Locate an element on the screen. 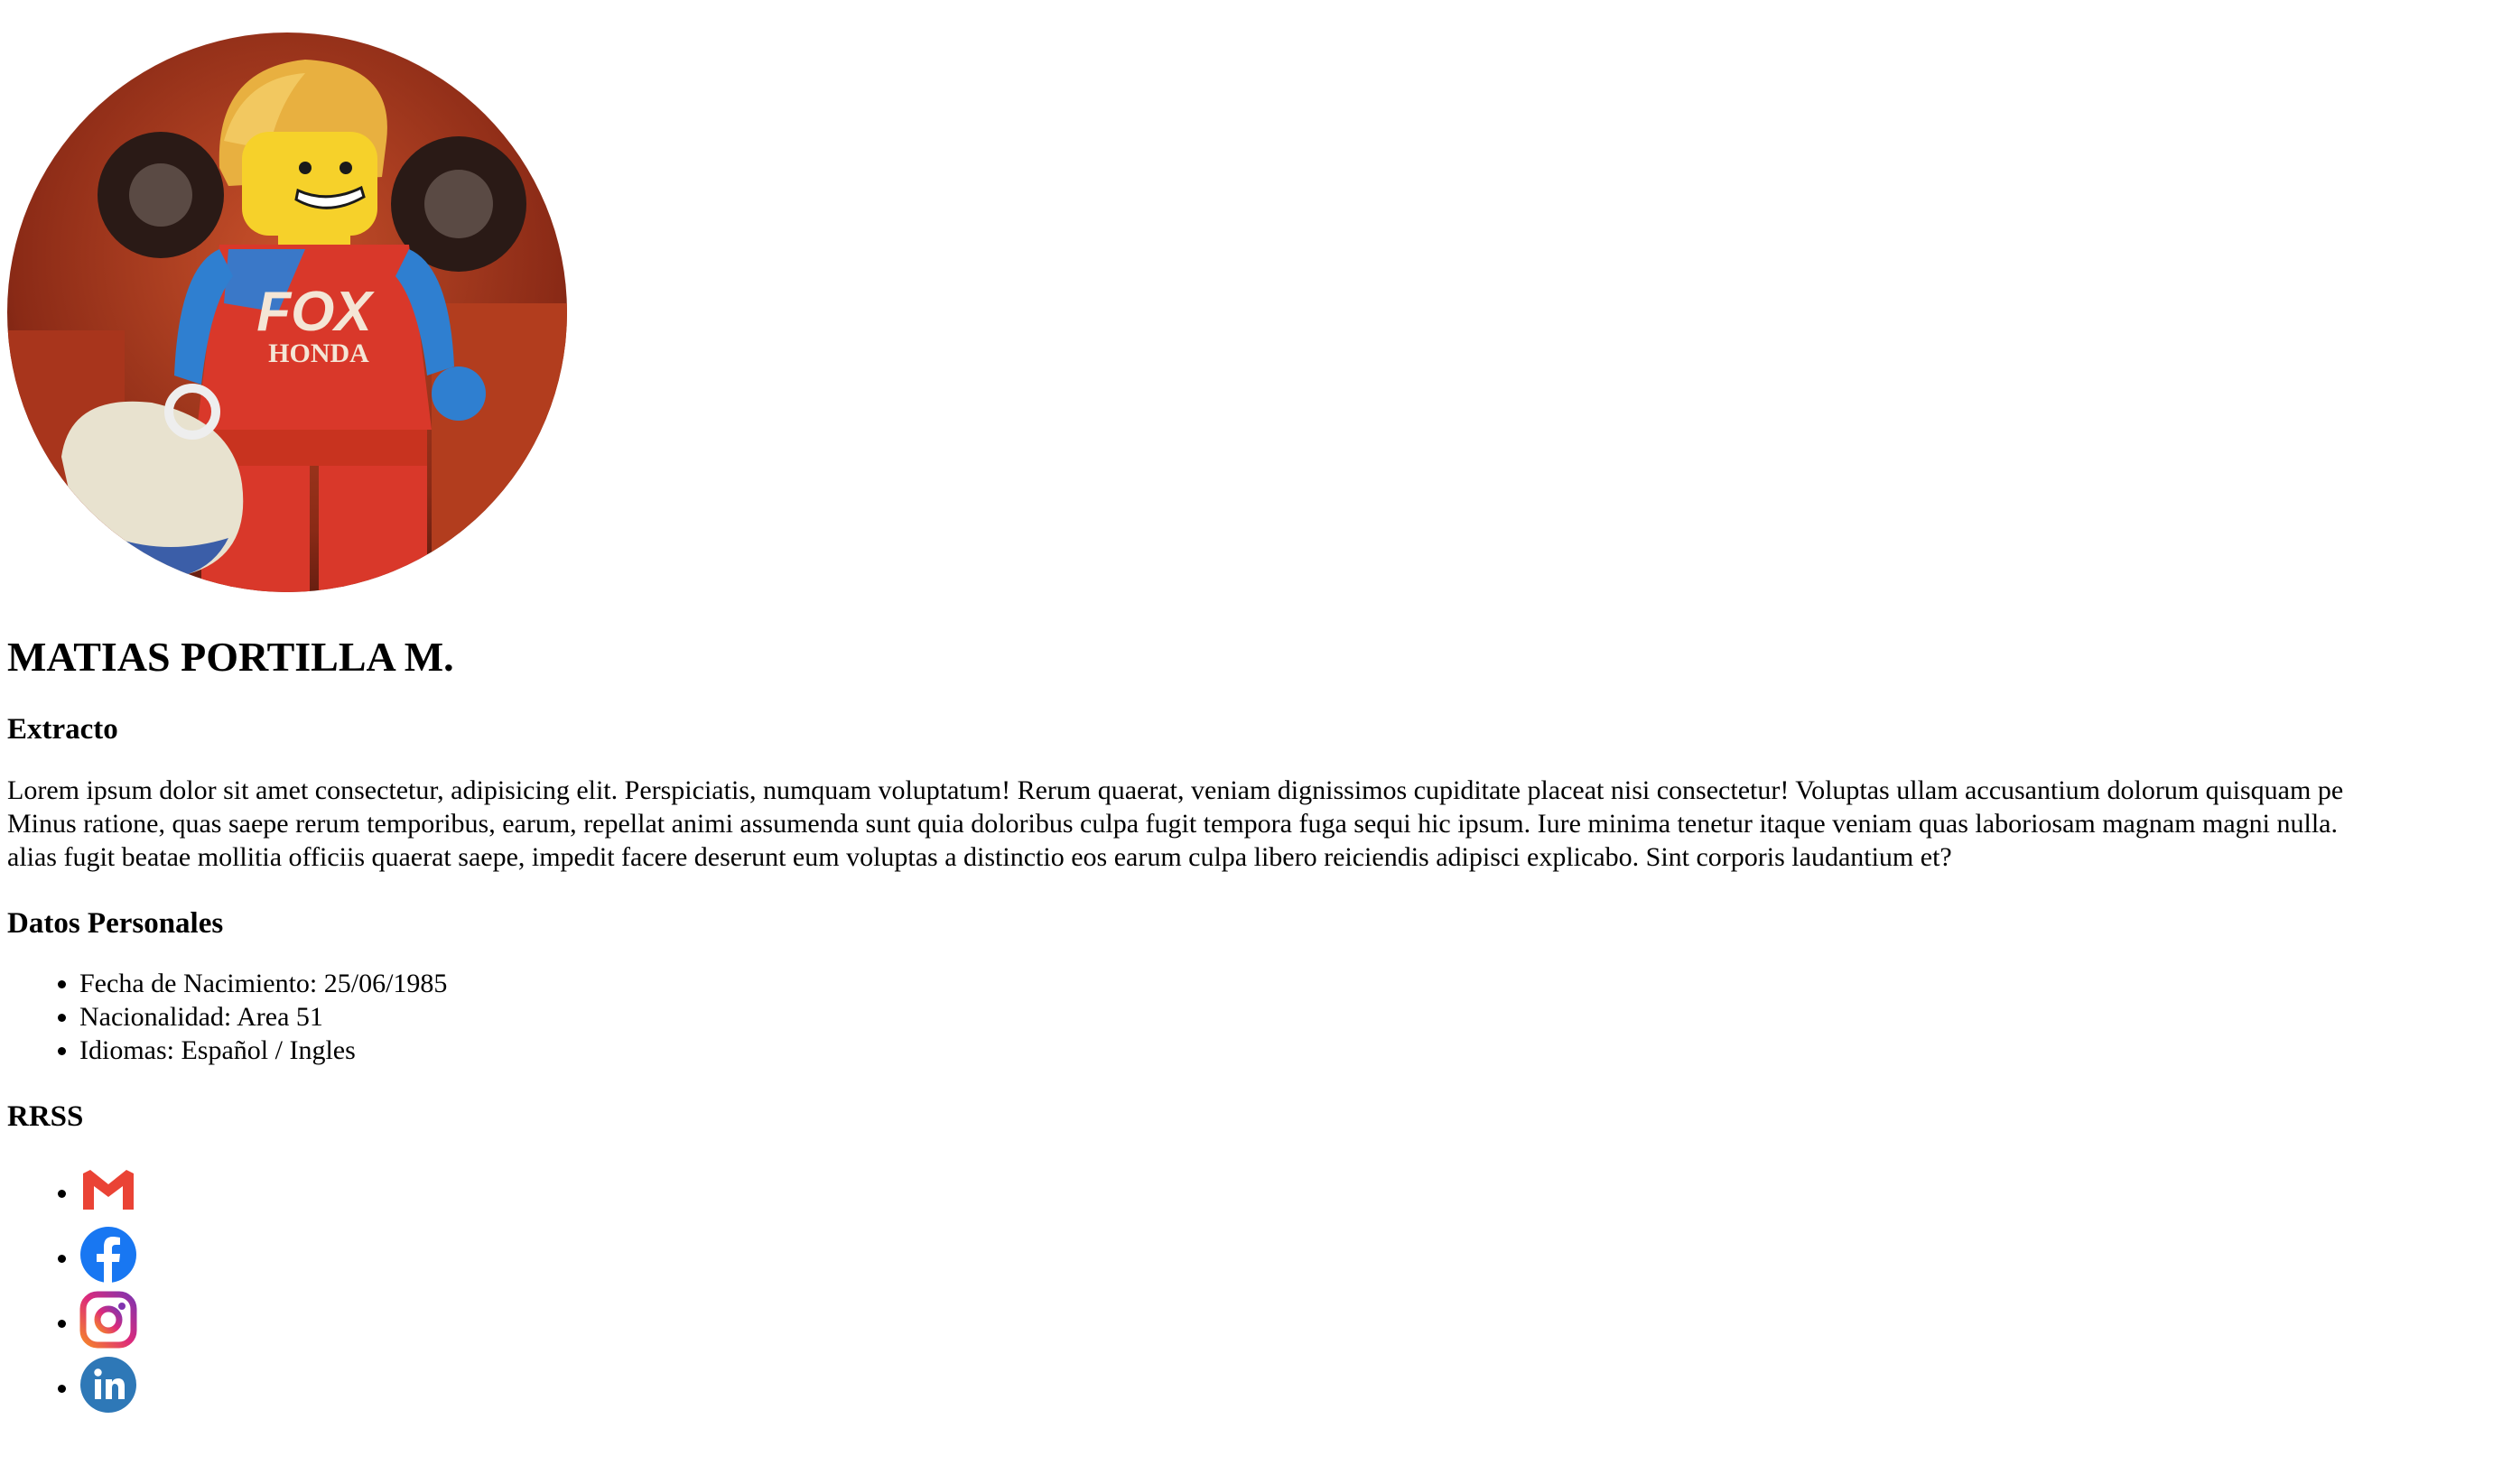 Image resolution: width=2493 pixels, height=1484 pixels. social-item-facebook is located at coordinates (1282, 1258).